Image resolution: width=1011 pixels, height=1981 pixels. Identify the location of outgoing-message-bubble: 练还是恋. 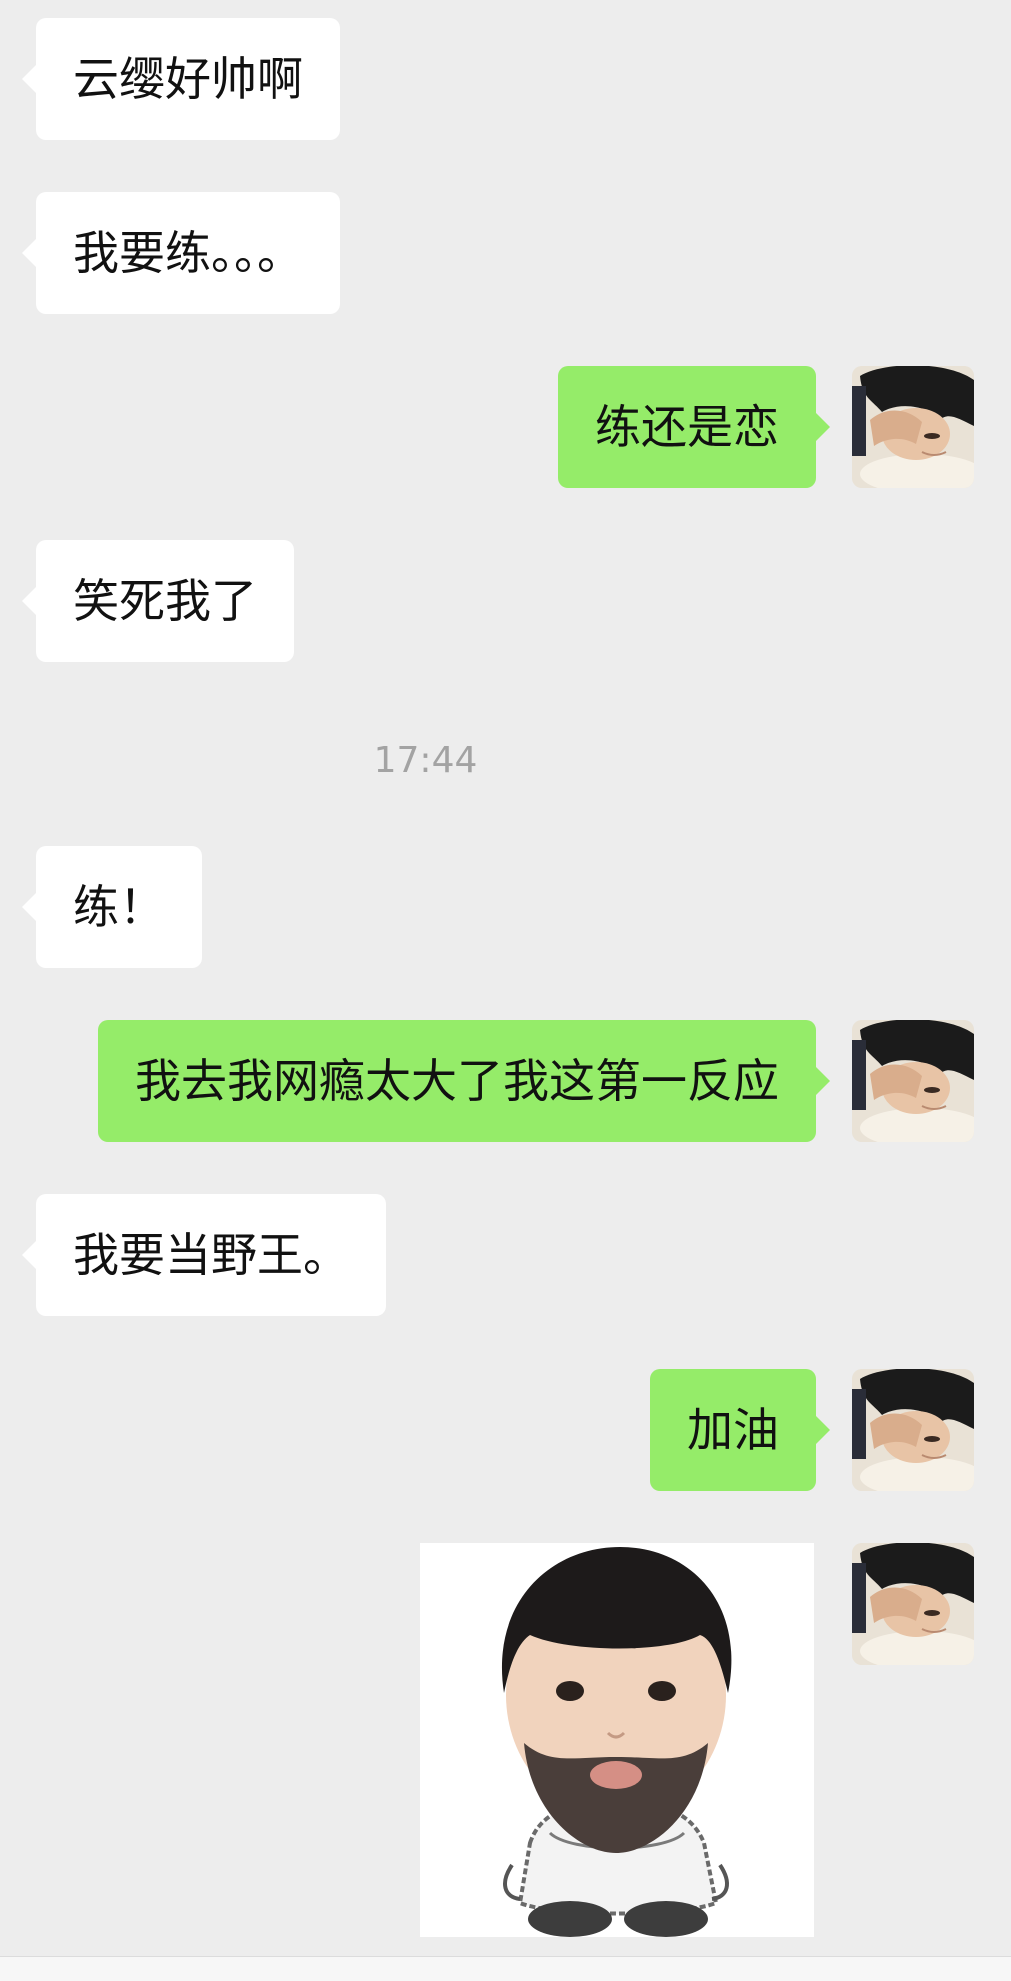
(694, 427).